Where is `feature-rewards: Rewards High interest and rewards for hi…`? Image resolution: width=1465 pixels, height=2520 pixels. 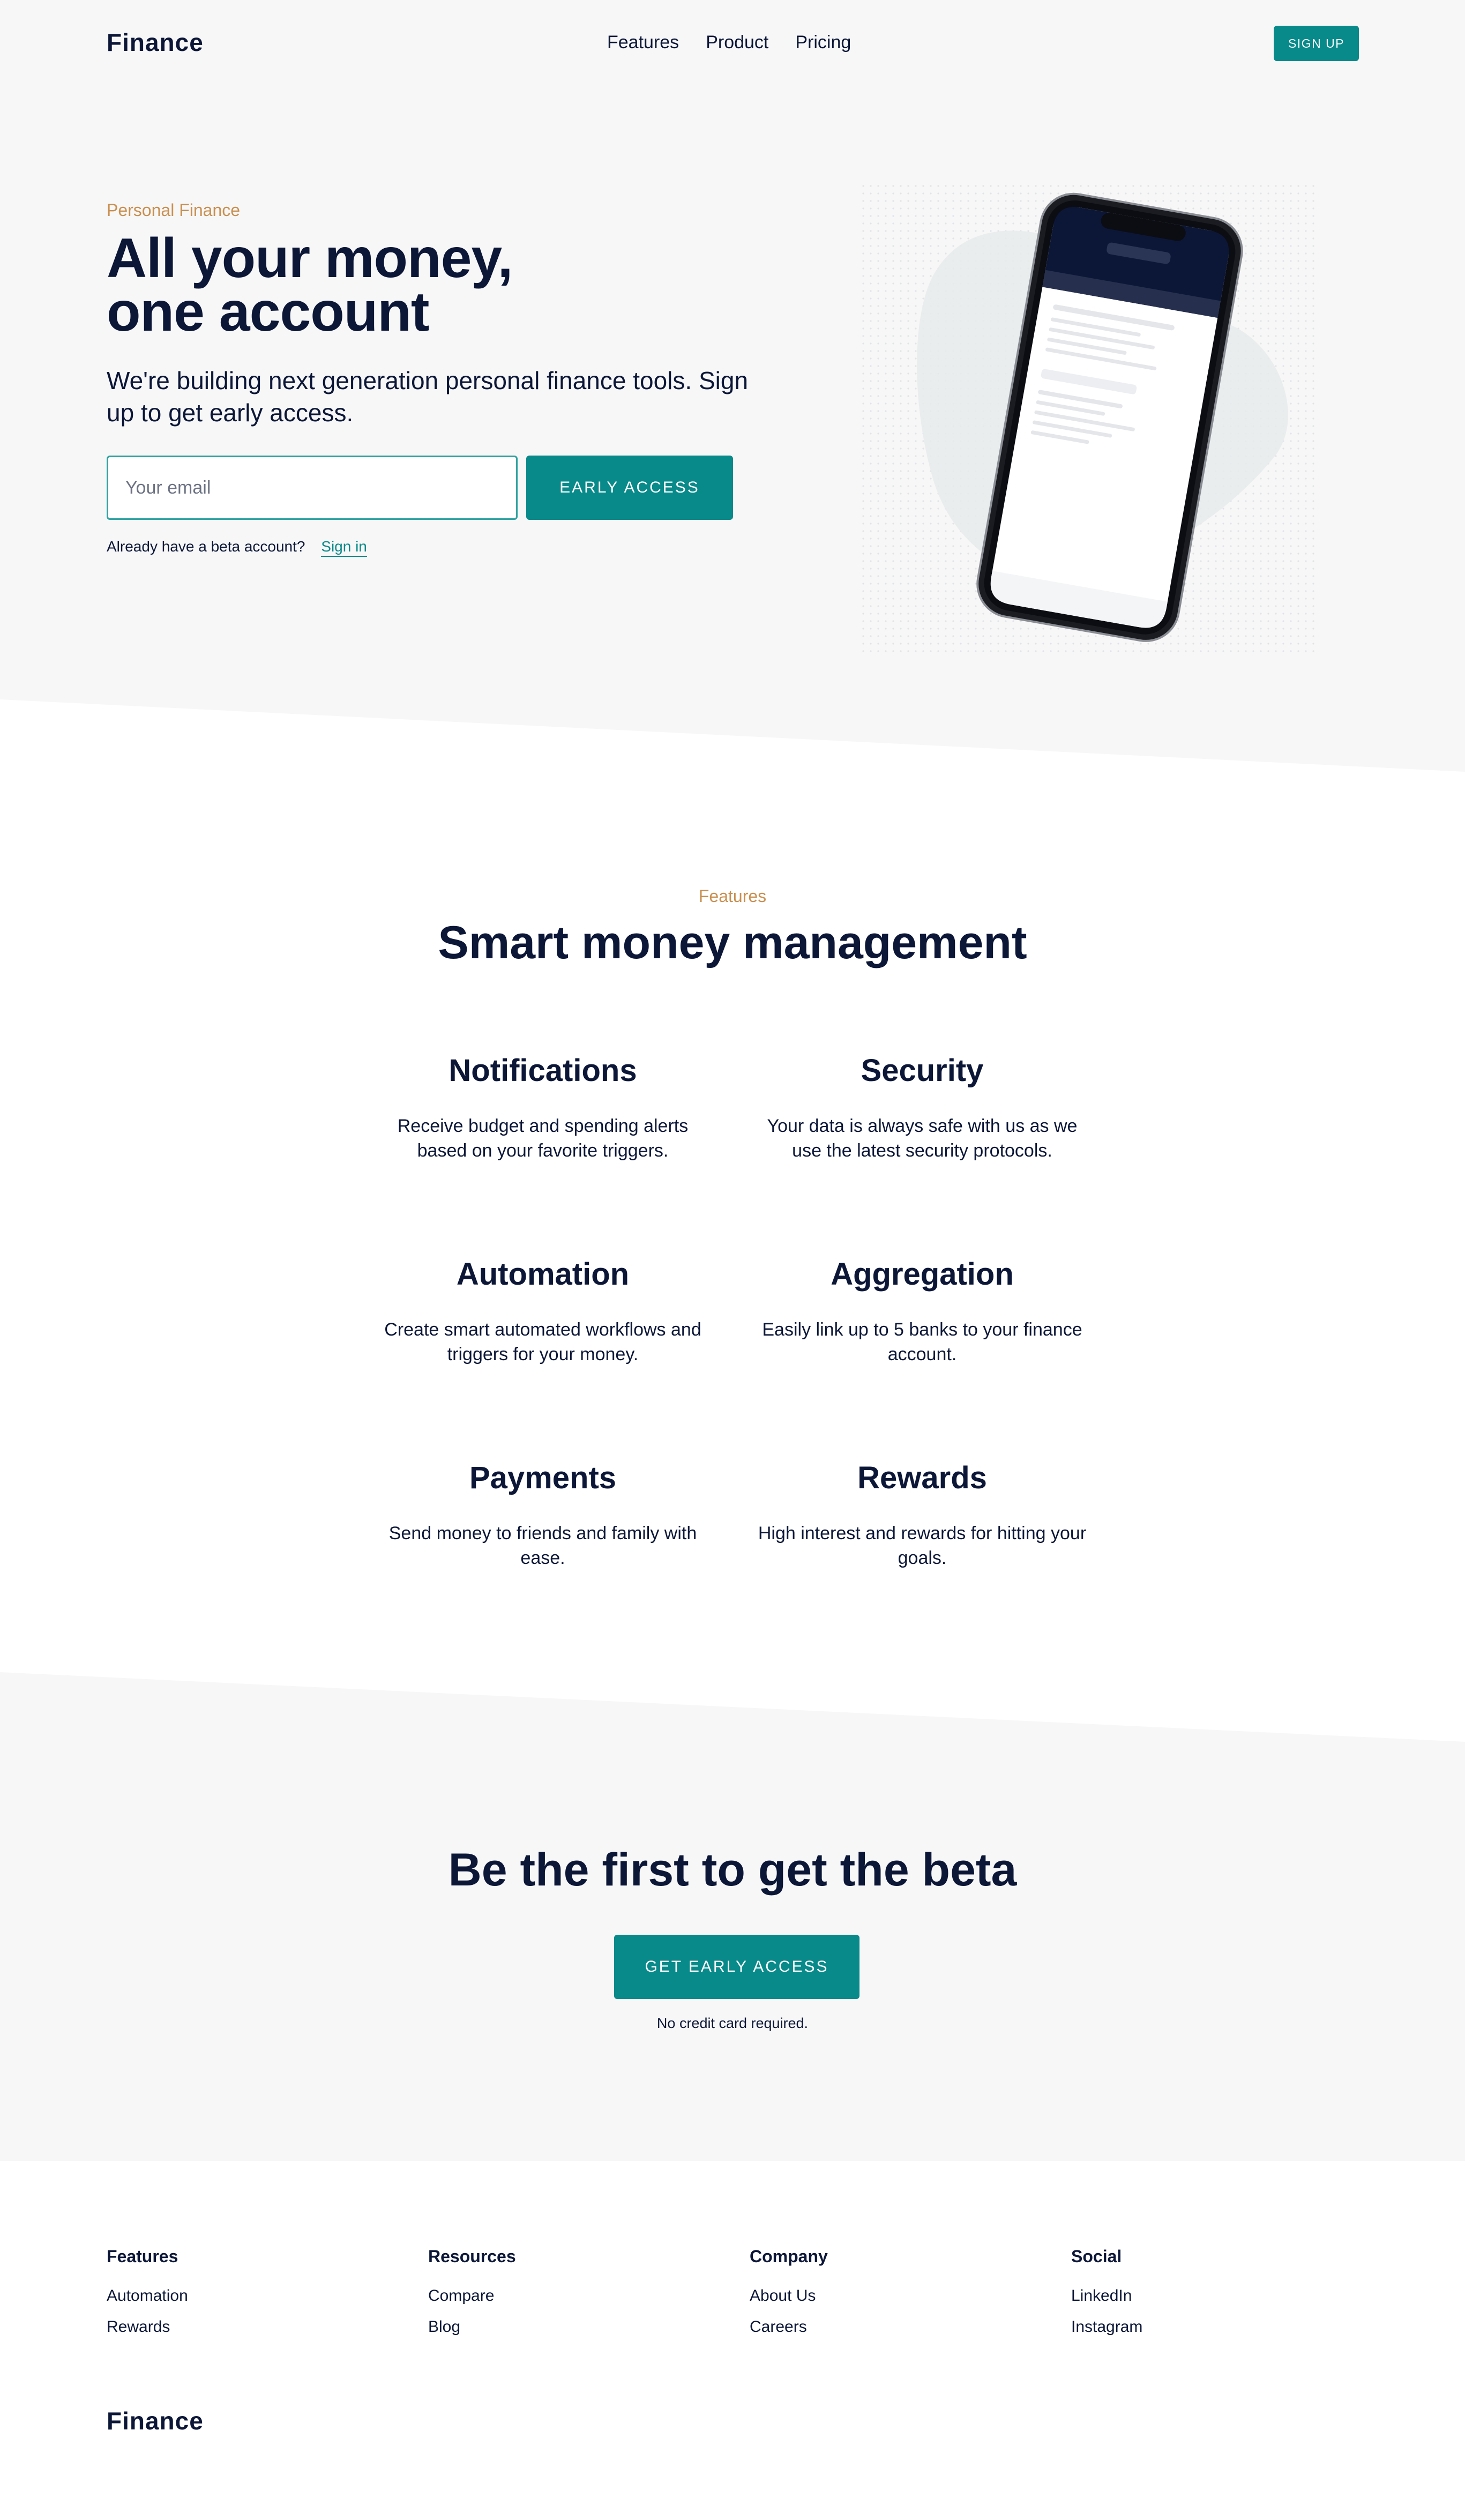 feature-rewards: Rewards High interest and rewards for hi… is located at coordinates (922, 1513).